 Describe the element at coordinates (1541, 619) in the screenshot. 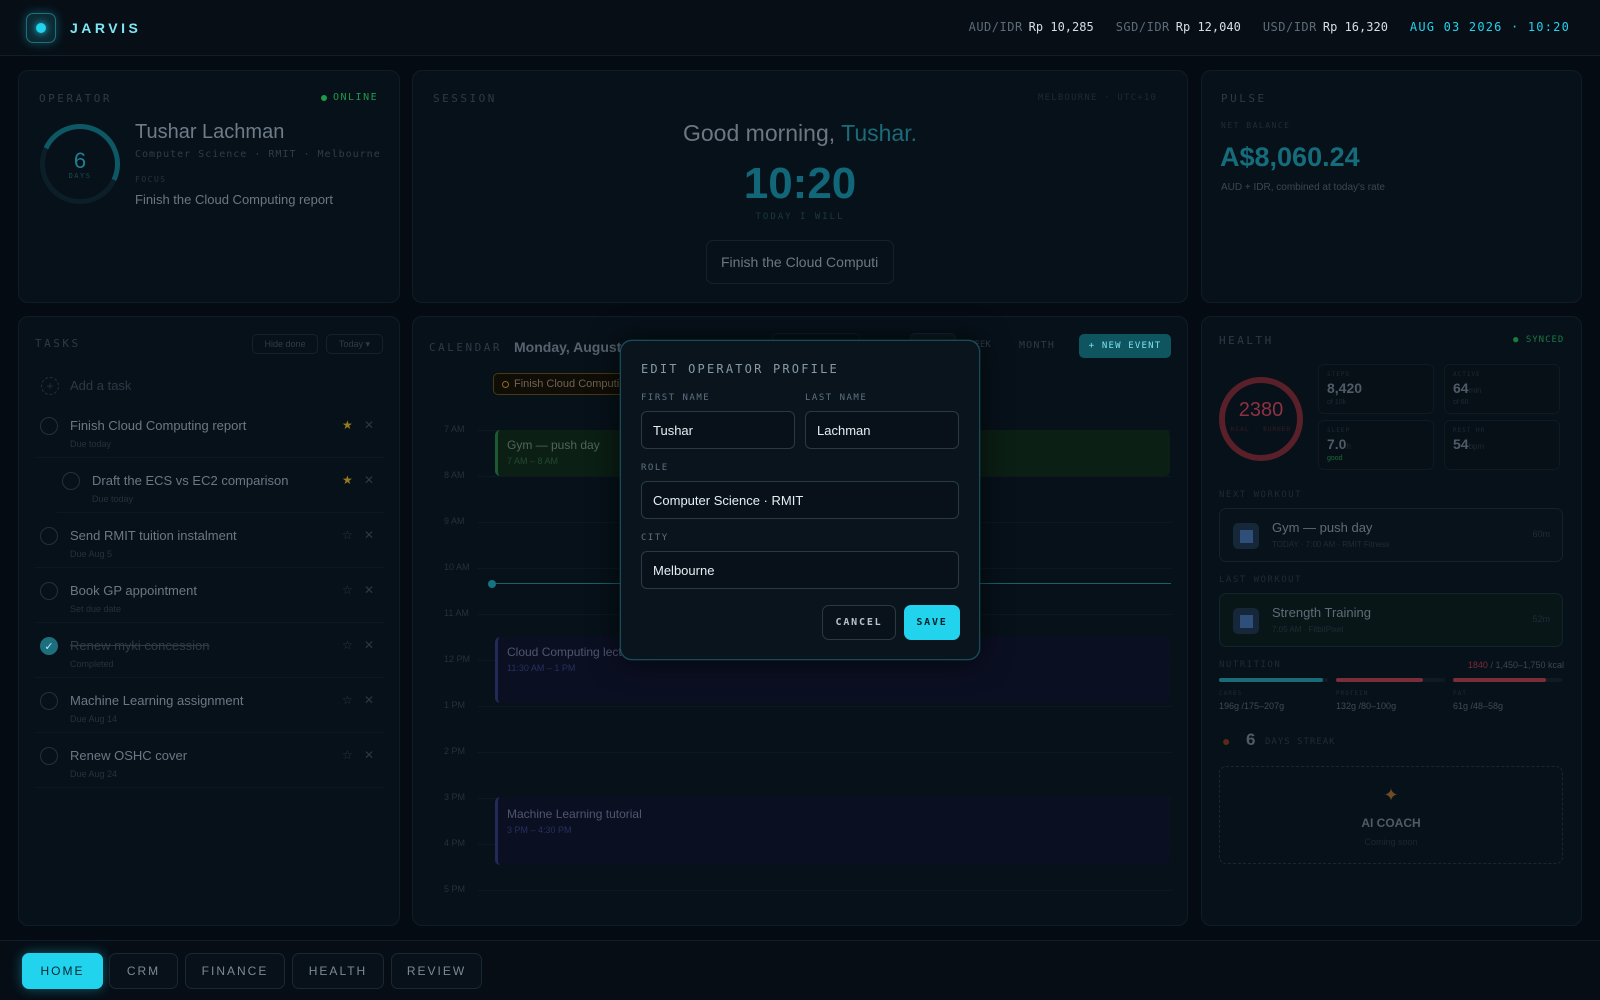

I see `last-workout-duration: 52m` at that location.